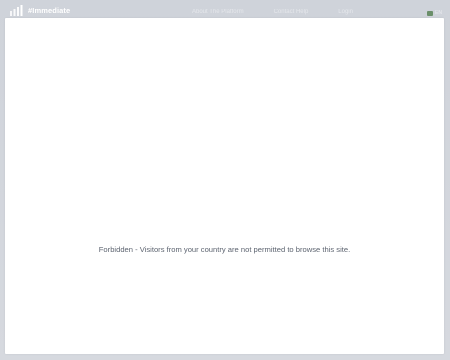 The width and height of the screenshot is (450, 360). I want to click on nav-item-contact-help: Contact Help, so click(291, 12).